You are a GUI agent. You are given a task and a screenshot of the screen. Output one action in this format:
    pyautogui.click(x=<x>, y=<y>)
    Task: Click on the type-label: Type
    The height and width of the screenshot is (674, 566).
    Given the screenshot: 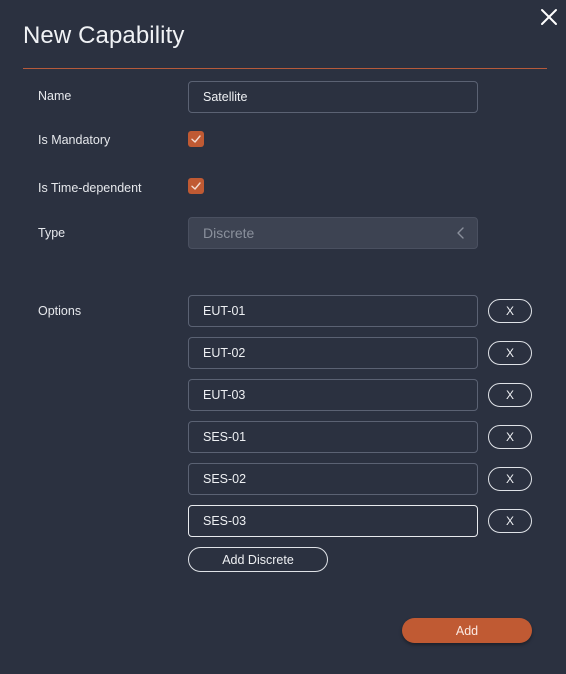 What is the action you would take?
    pyautogui.click(x=52, y=233)
    